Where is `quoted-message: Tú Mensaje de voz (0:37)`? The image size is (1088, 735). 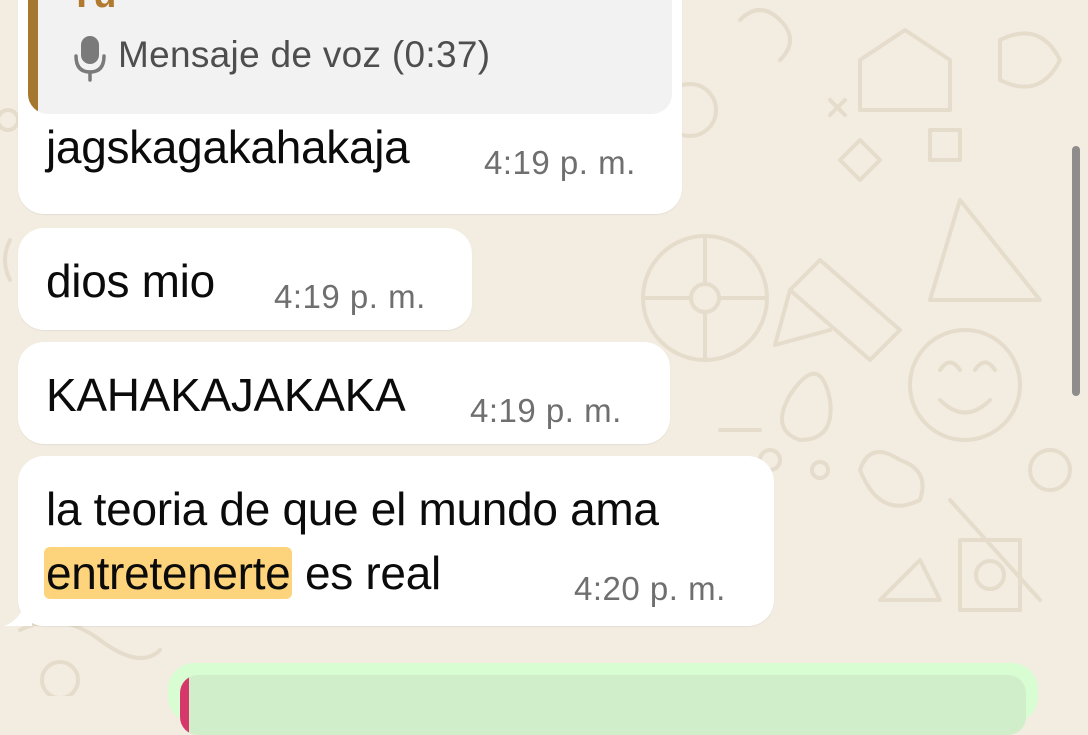
quoted-message: Tú Mensaje de voz (0:37) is located at coordinates (350, 57).